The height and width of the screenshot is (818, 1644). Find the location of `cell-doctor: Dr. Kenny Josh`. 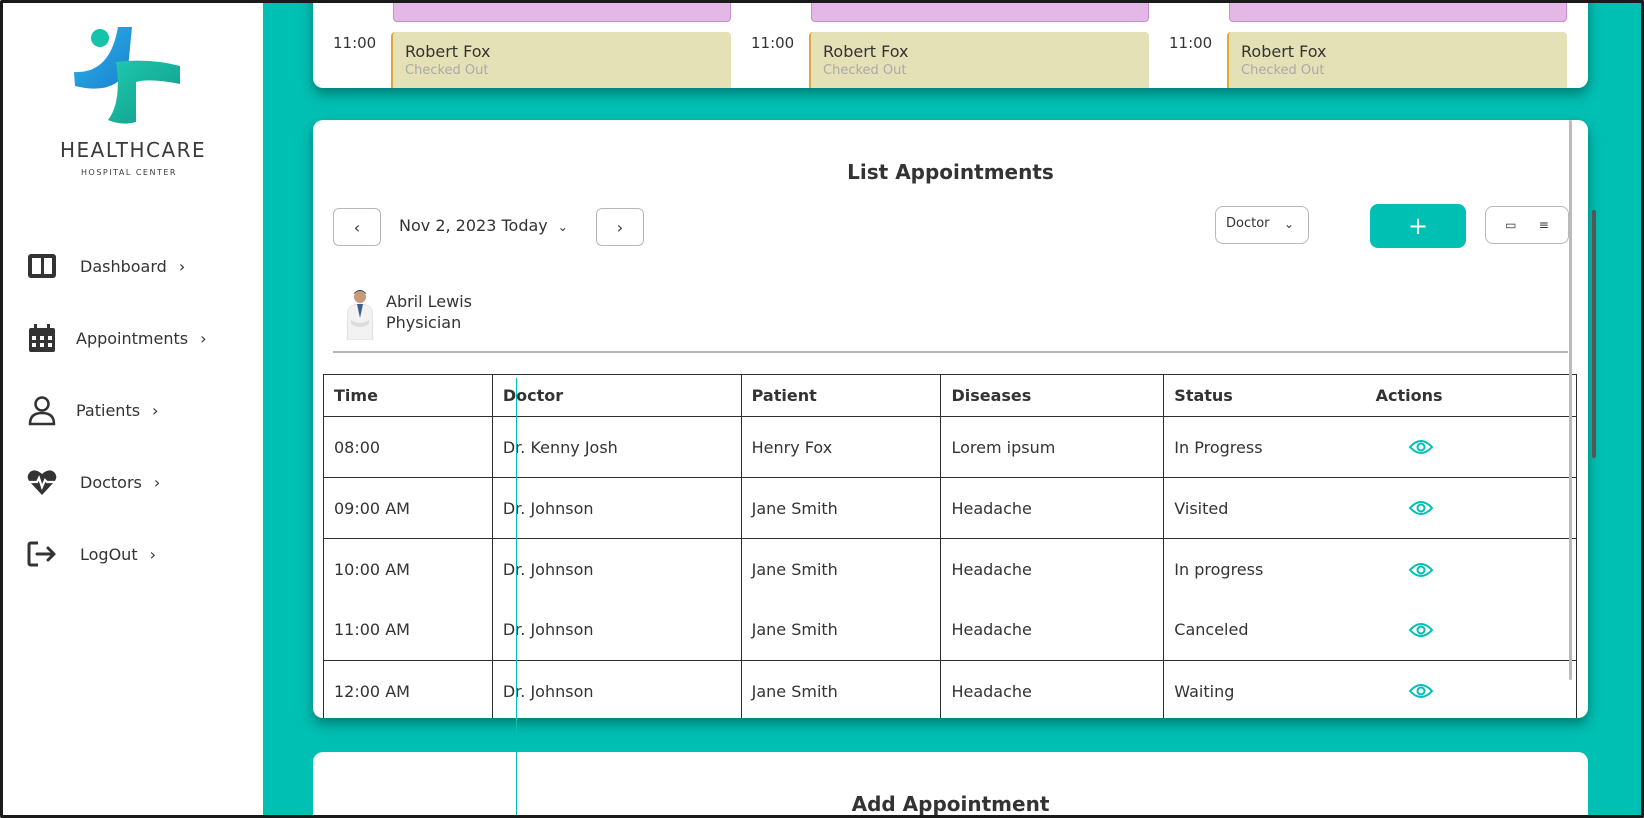

cell-doctor: Dr. Kenny Josh is located at coordinates (616, 447).